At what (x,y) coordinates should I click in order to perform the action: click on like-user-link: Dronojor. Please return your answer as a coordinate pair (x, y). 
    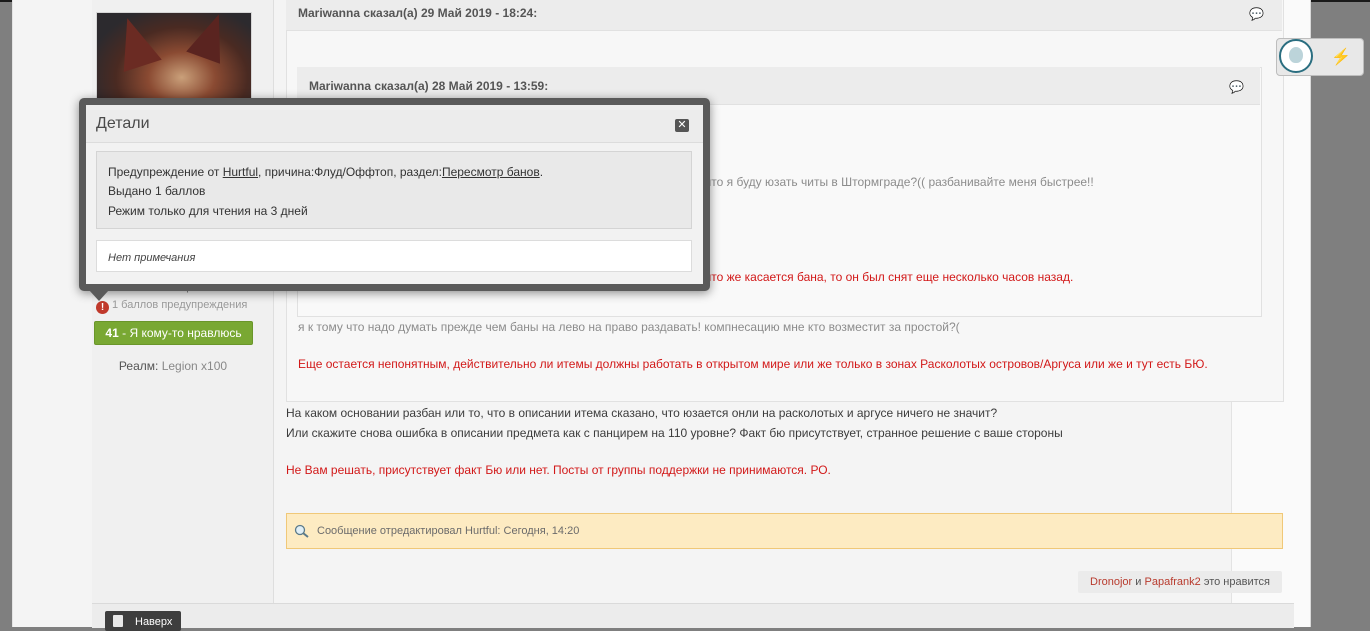
    Looking at the image, I should click on (1111, 582).